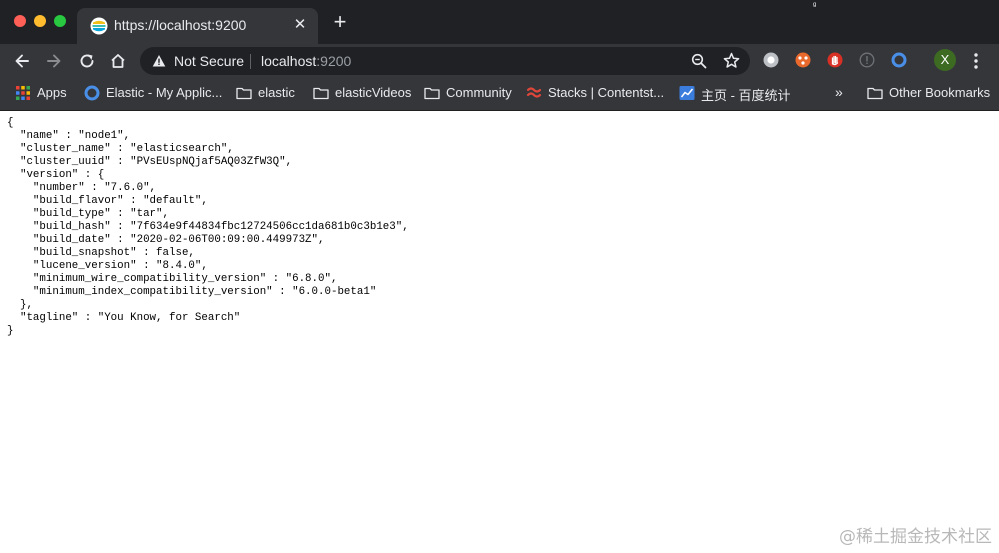 This screenshot has height=553, width=999. What do you see at coordinates (20, 21) in the screenshot?
I see `close-window-button` at bounding box center [20, 21].